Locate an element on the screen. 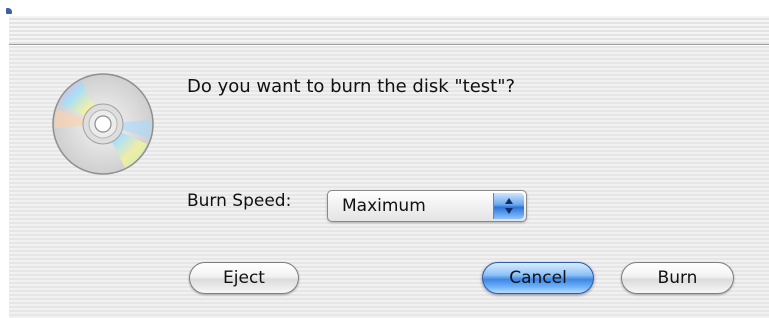 This screenshot has width=769, height=318. dialog-title-bar is located at coordinates (389, 30).